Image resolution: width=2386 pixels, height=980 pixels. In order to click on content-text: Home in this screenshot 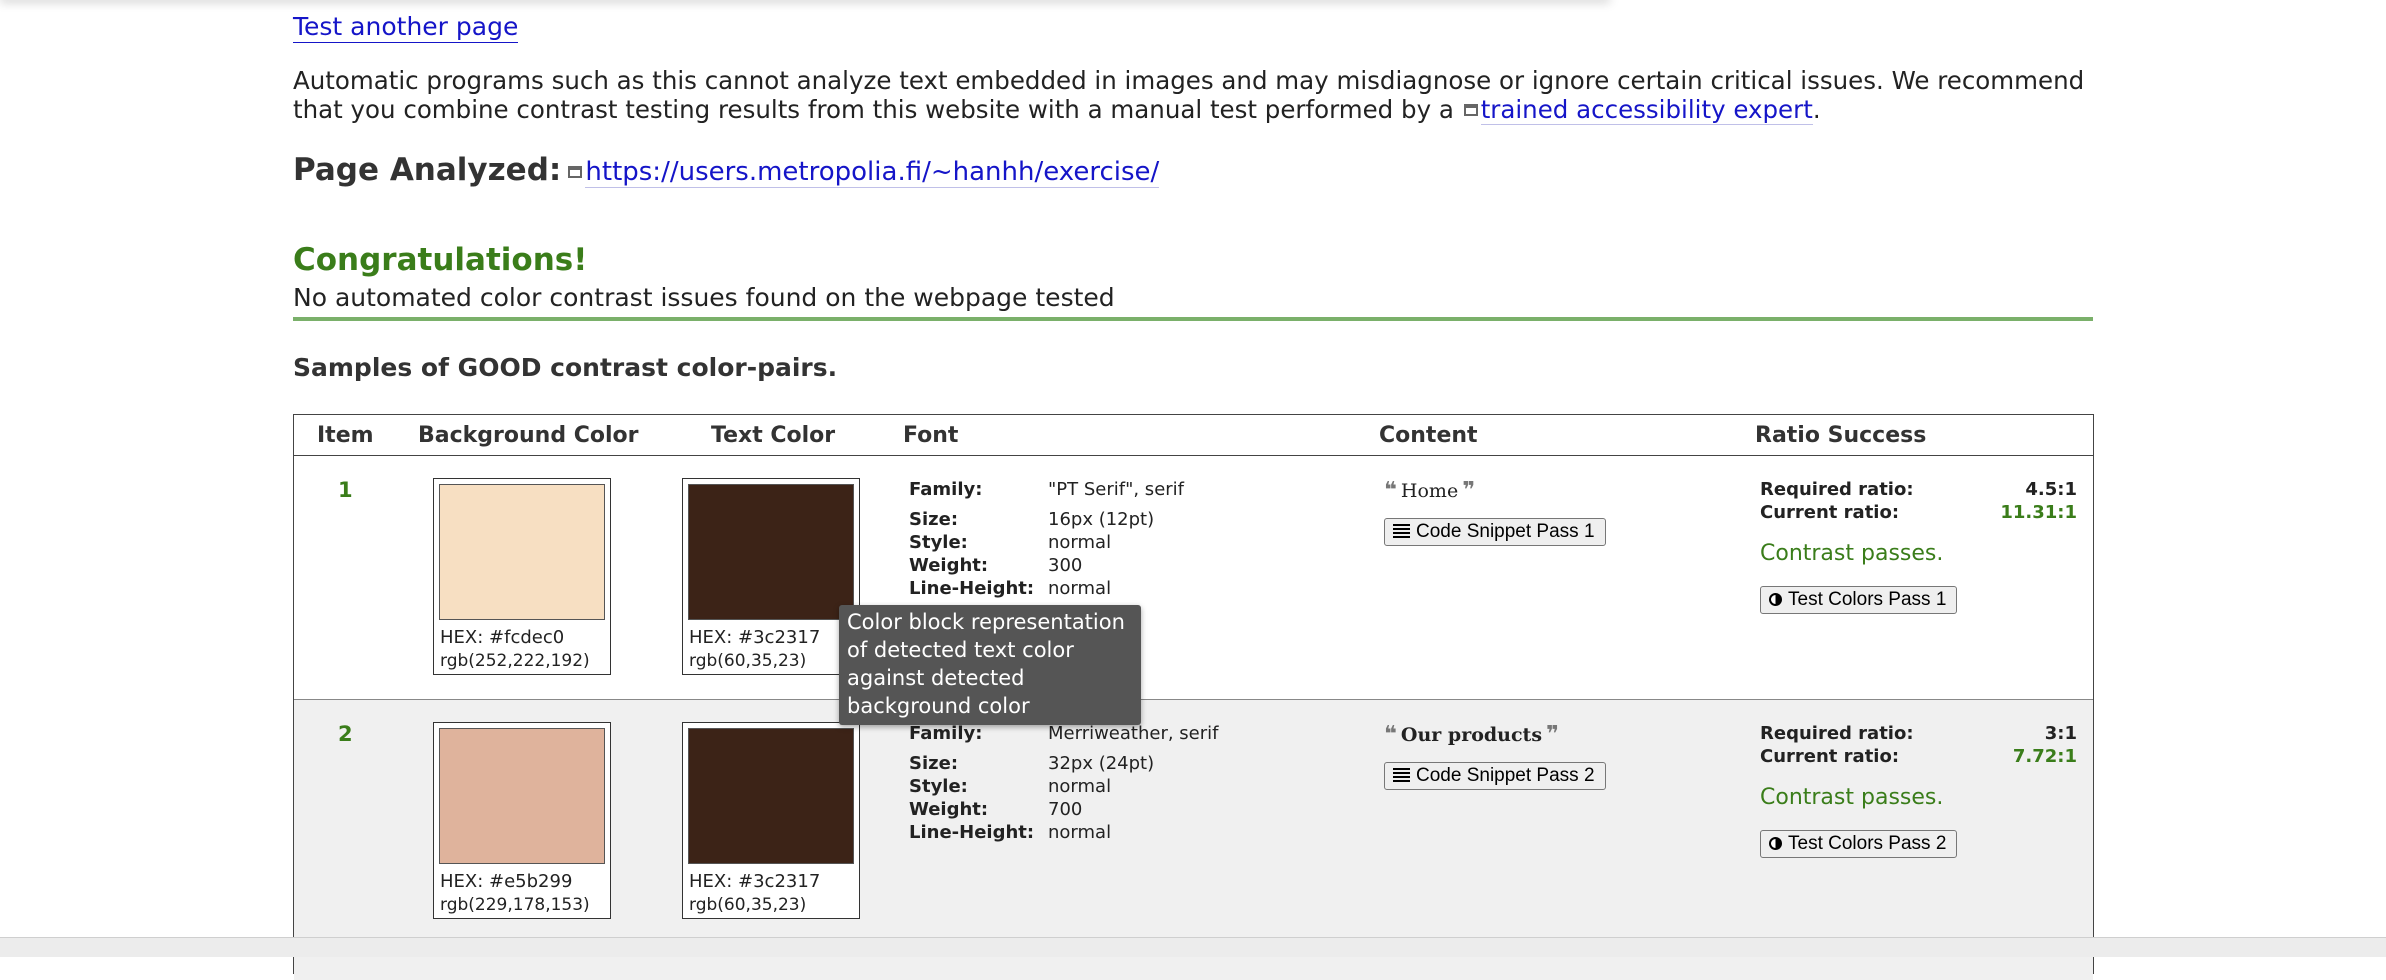, I will do `click(1429, 490)`.